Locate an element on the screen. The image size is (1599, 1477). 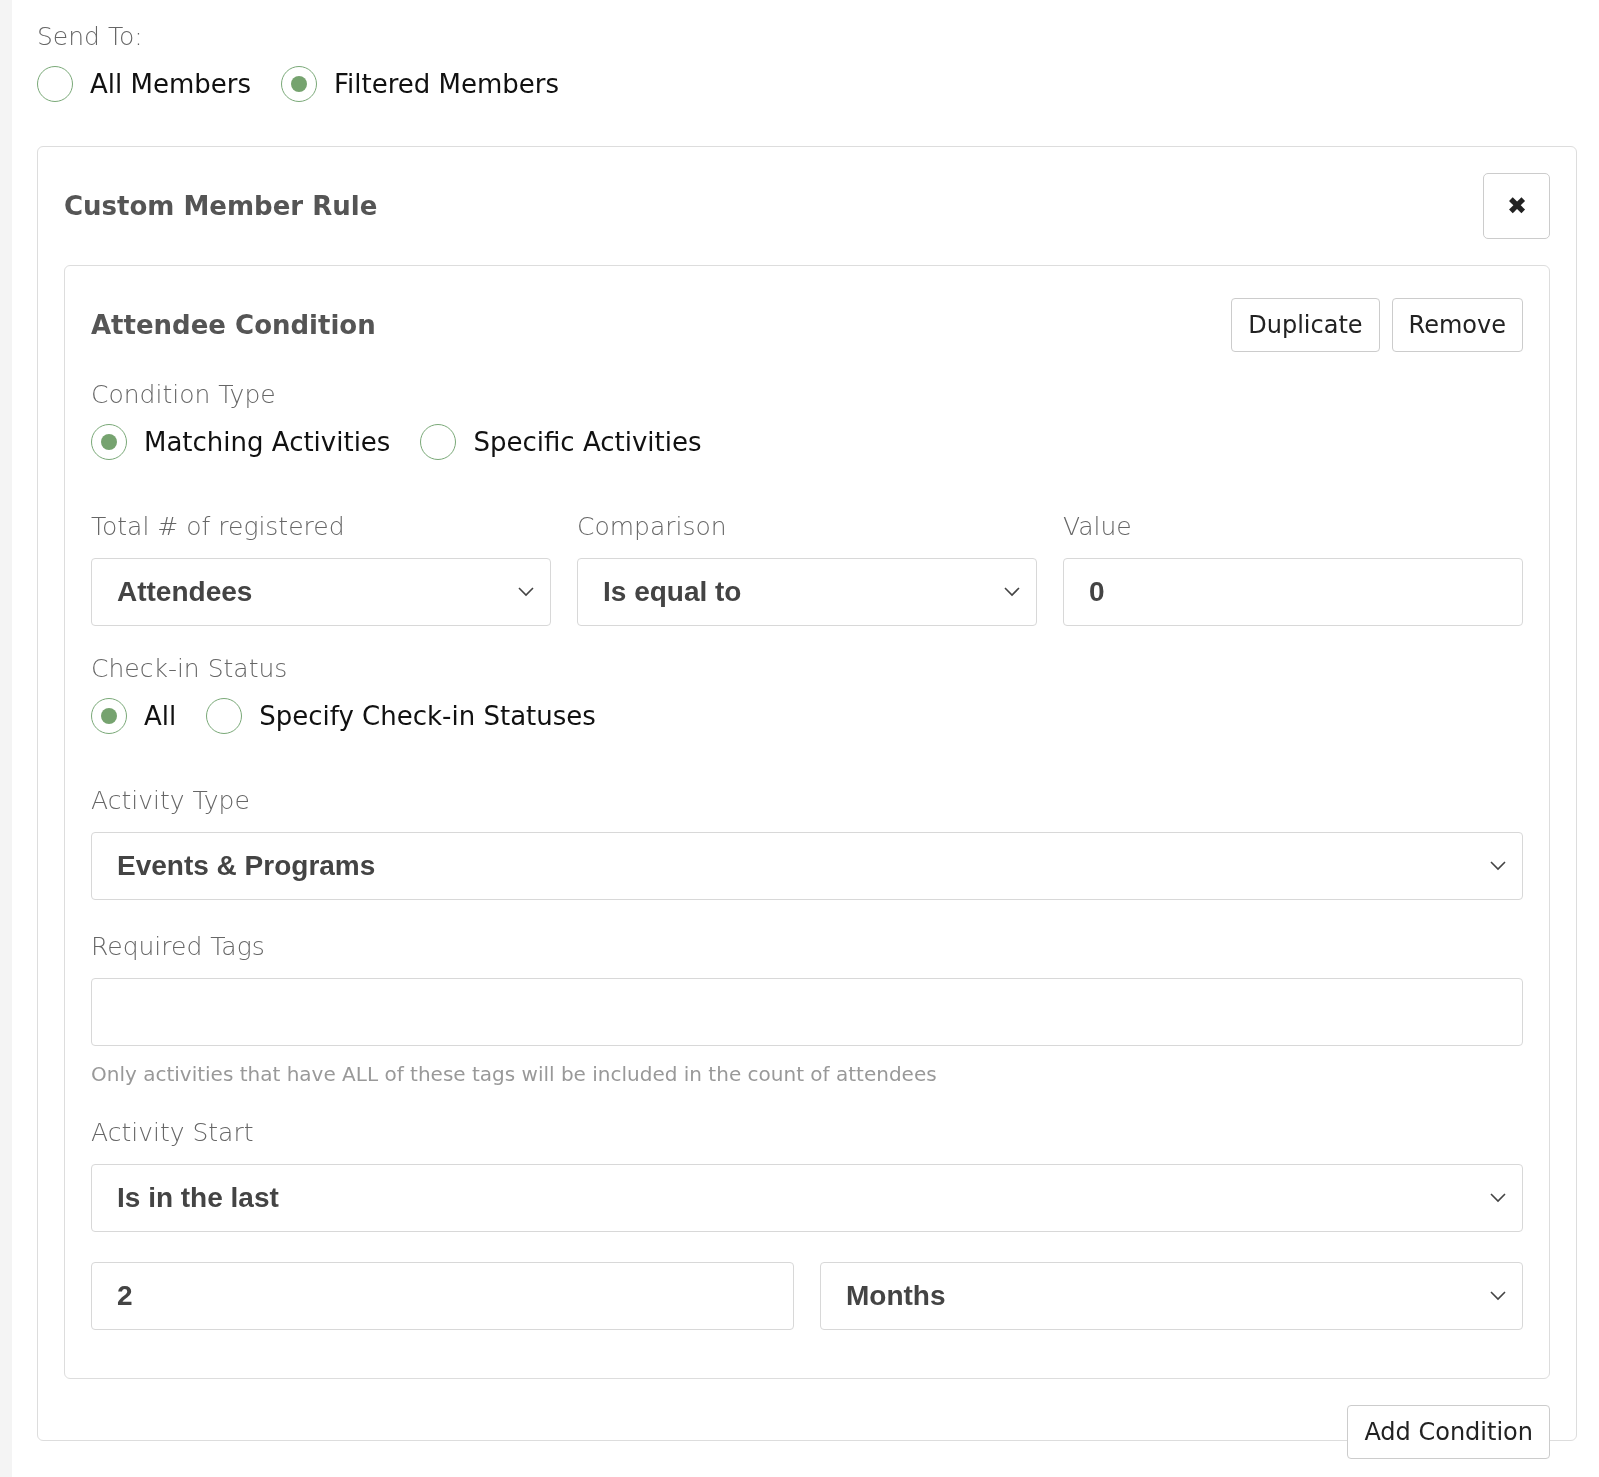
dropdown: Is in the last is located at coordinates (807, 1198).